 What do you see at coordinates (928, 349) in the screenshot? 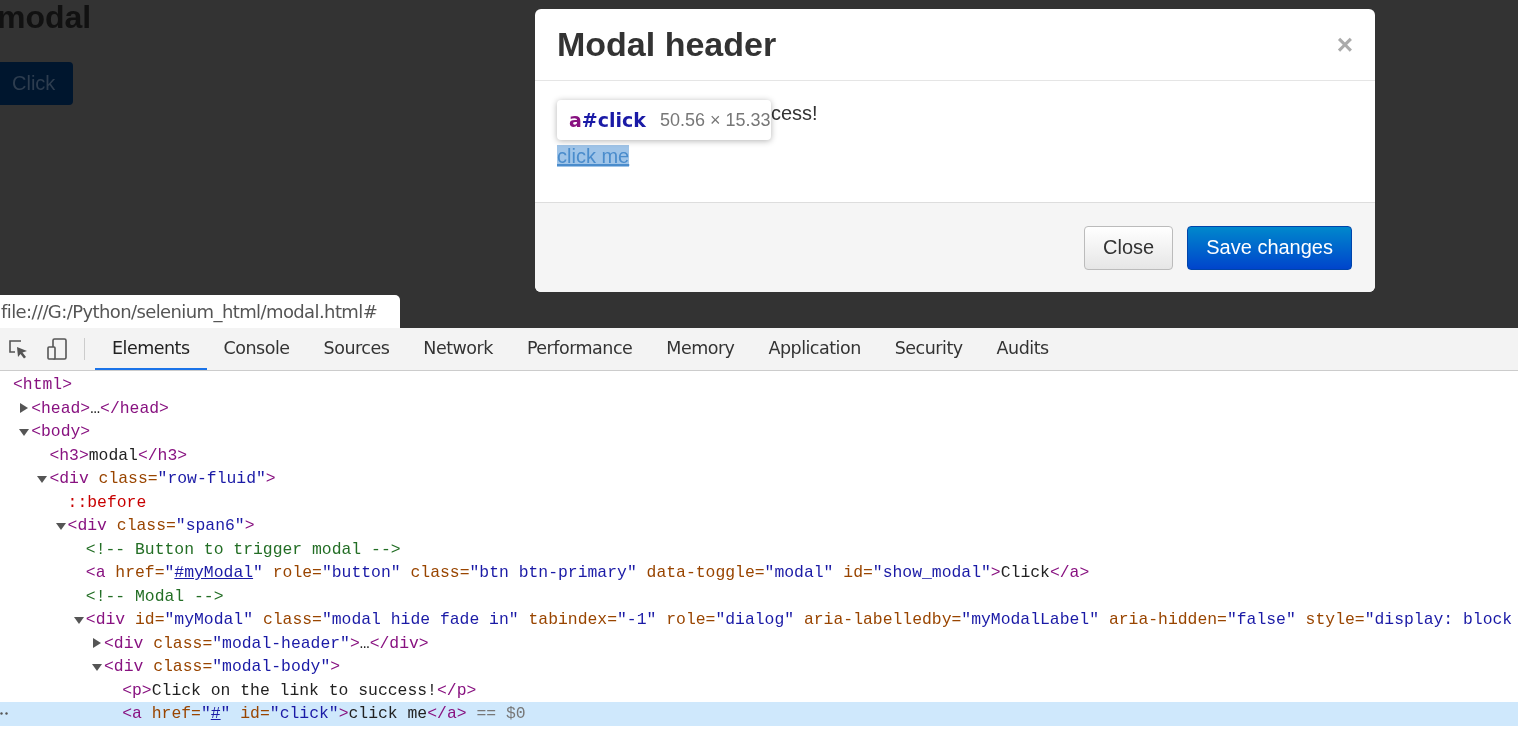
I see `devtools-tab: Security` at bounding box center [928, 349].